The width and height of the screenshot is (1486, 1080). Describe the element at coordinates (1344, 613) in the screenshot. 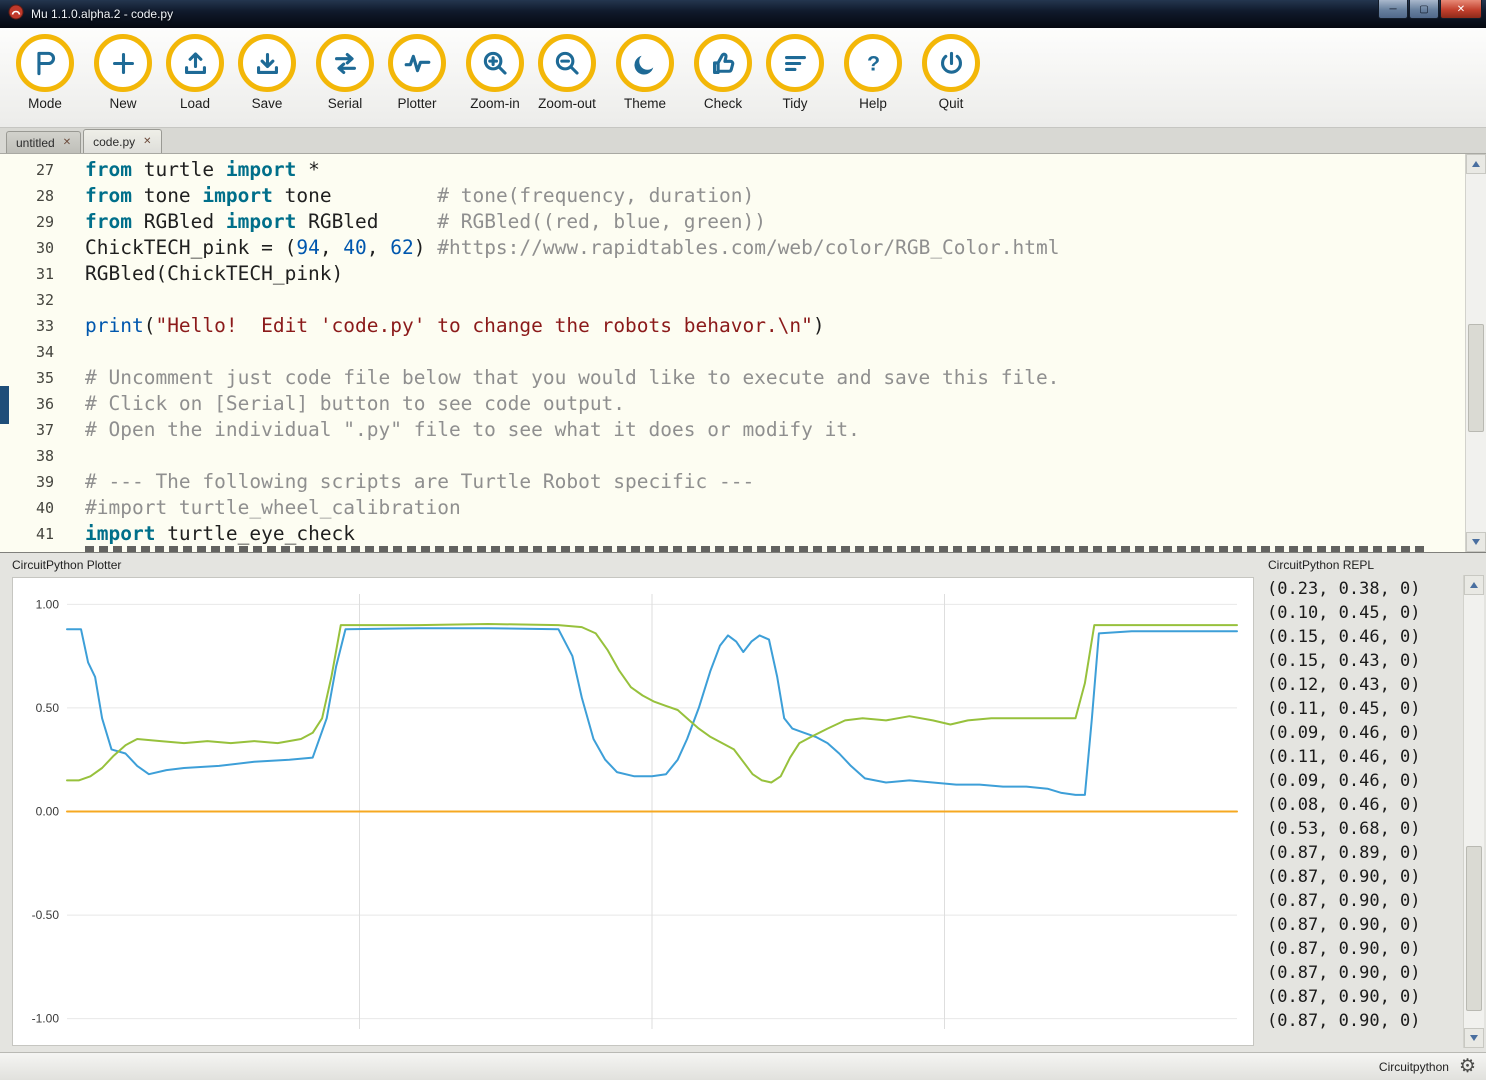

I see `repl-output-line: (0.10, 0.45, 0)` at that location.